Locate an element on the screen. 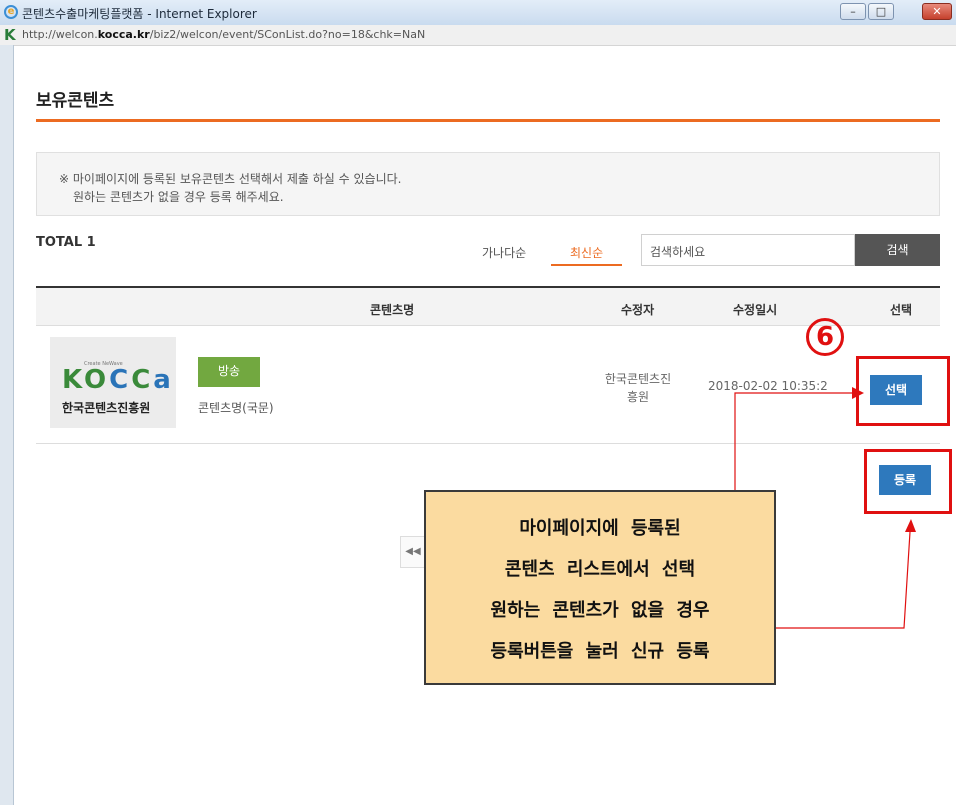 The height and width of the screenshot is (805, 956). callout-line-3: 원하는 콘텐츠가 없을 경우 is located at coordinates (600, 610).